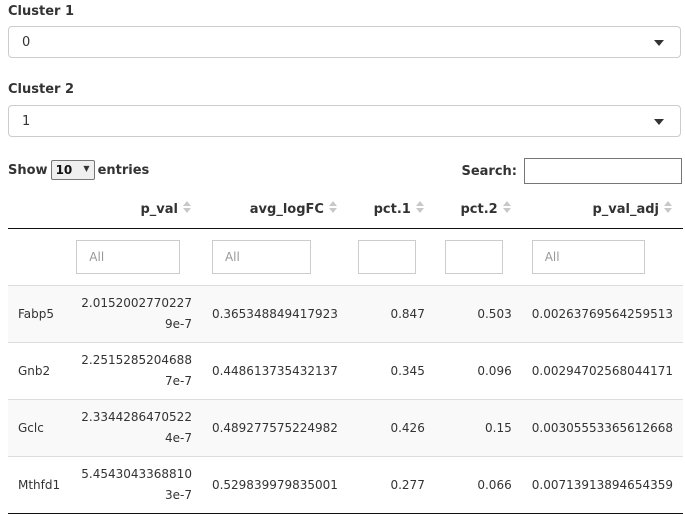 The width and height of the screenshot is (685, 514). What do you see at coordinates (261, 257) in the screenshot?
I see `filter-avg_logFC: All` at bounding box center [261, 257].